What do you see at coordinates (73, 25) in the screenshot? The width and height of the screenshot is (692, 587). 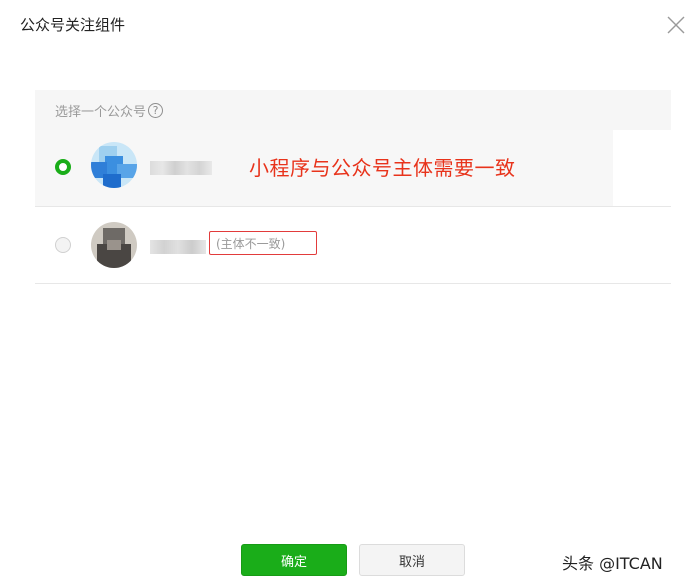 I see `dialog-title: 公众号关注组件` at bounding box center [73, 25].